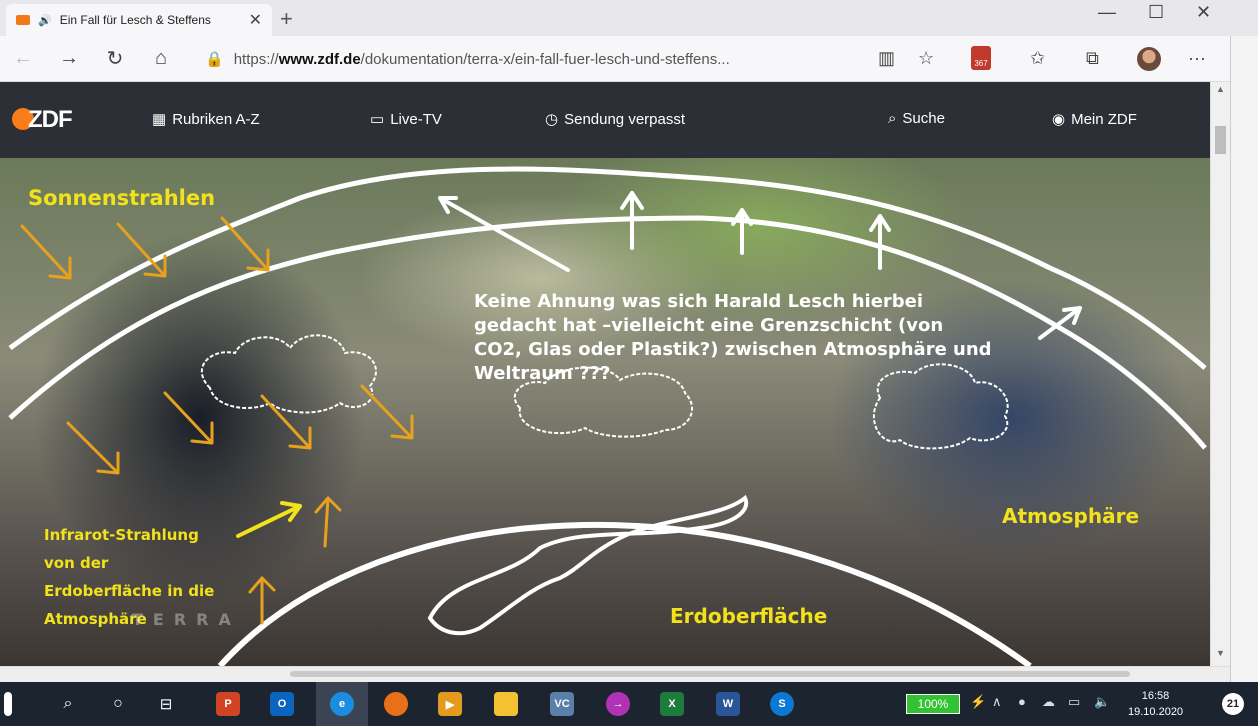 This screenshot has width=1258, height=726. What do you see at coordinates (76, 563) in the screenshot?
I see `label-infrarot-line2: von der` at bounding box center [76, 563].